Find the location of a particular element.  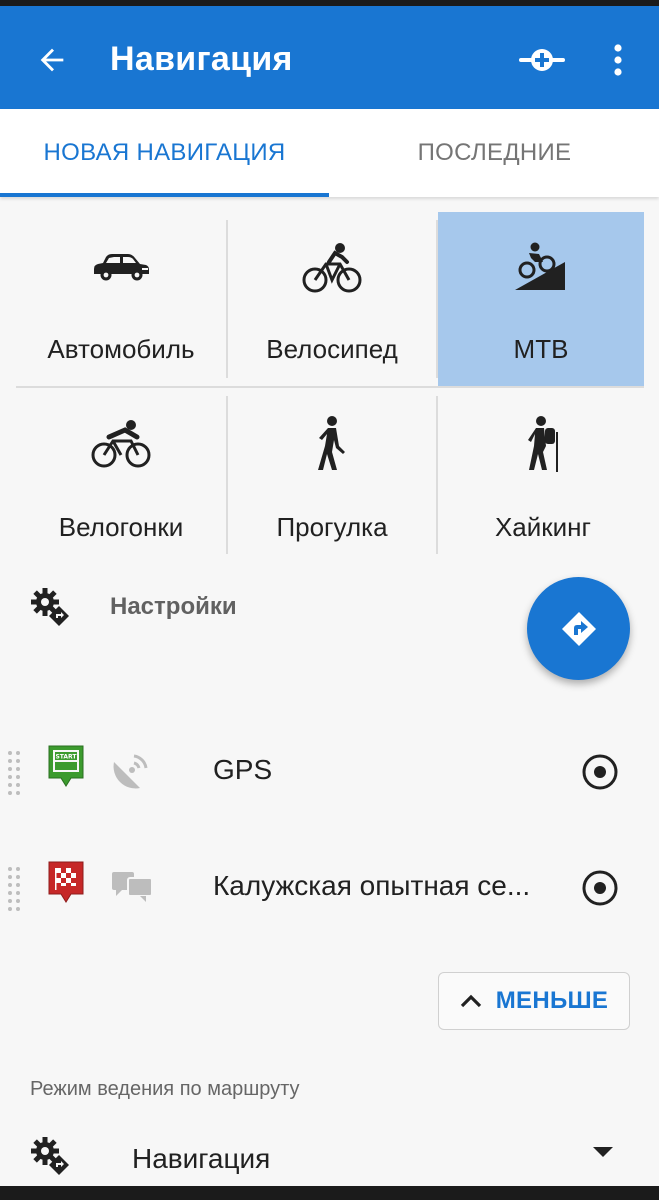

tab-new-navigation: НОВАЯ НАВИГАЦИЯ is located at coordinates (164, 153).